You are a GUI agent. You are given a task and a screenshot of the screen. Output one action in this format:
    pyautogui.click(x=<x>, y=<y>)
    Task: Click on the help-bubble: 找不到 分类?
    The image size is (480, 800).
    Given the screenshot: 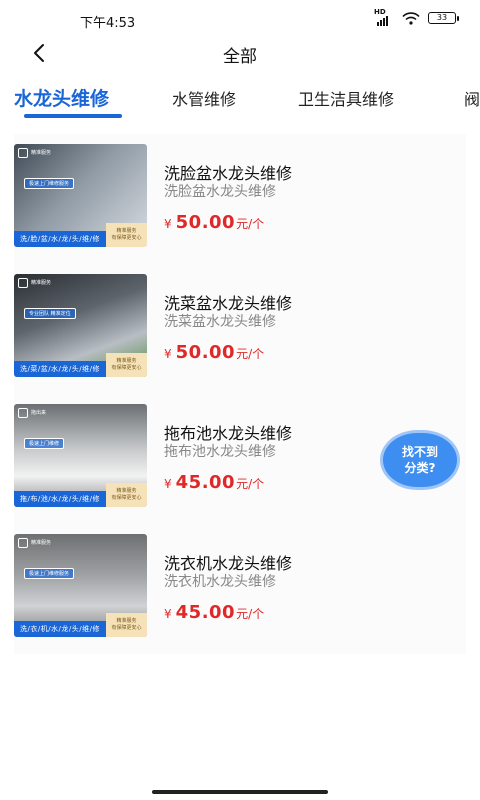 What is the action you would take?
    pyautogui.click(x=420, y=460)
    